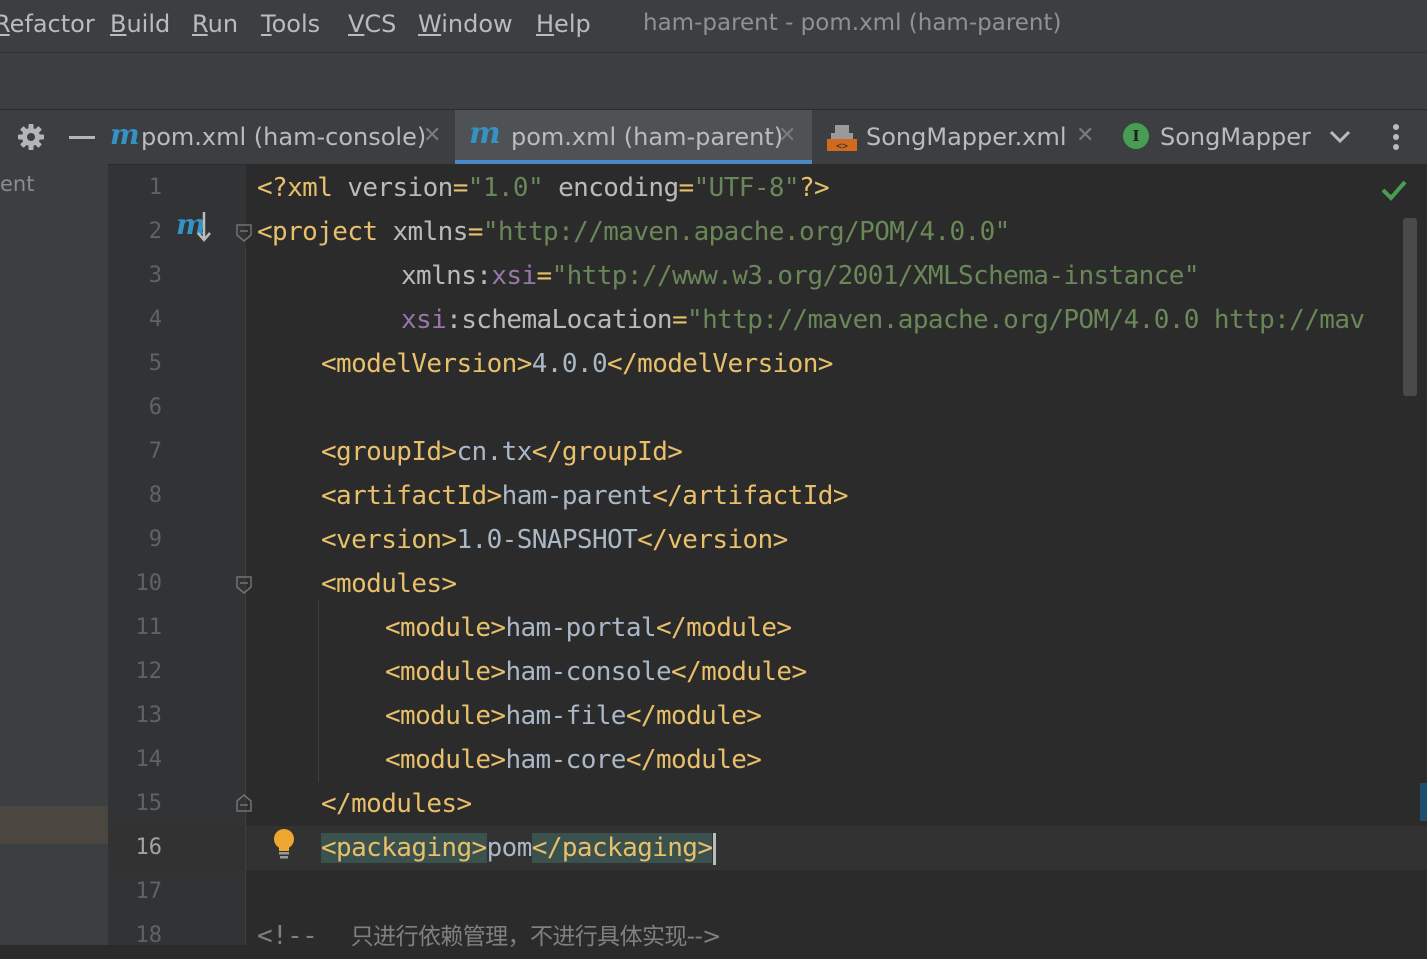  I want to click on menu-tools-label: Tools, so click(291, 24).